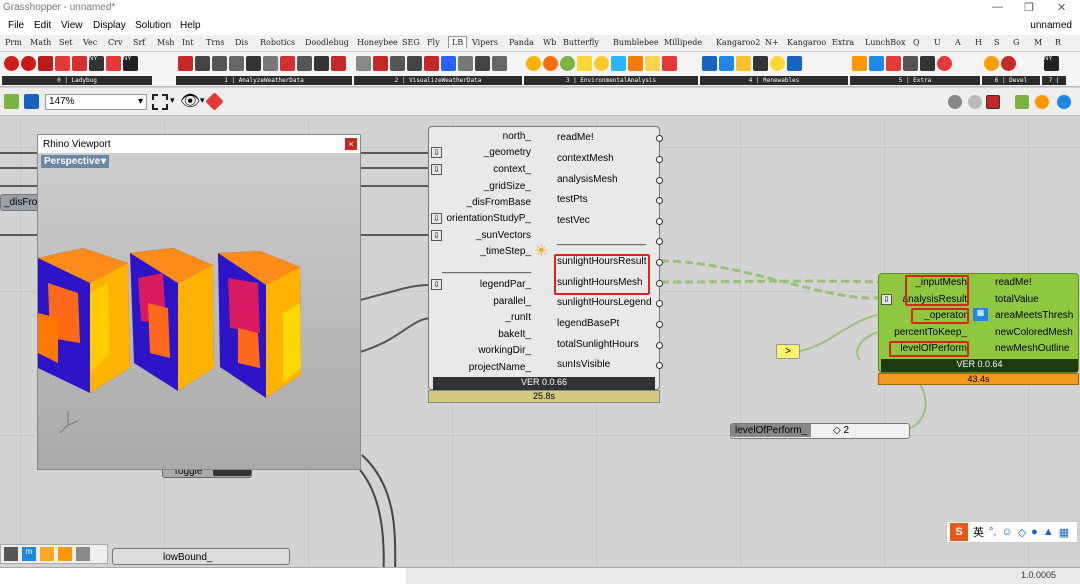 The height and width of the screenshot is (584, 1080). Describe the element at coordinates (480, 186) in the screenshot. I see `input-gridsize: _gridSize_` at that location.